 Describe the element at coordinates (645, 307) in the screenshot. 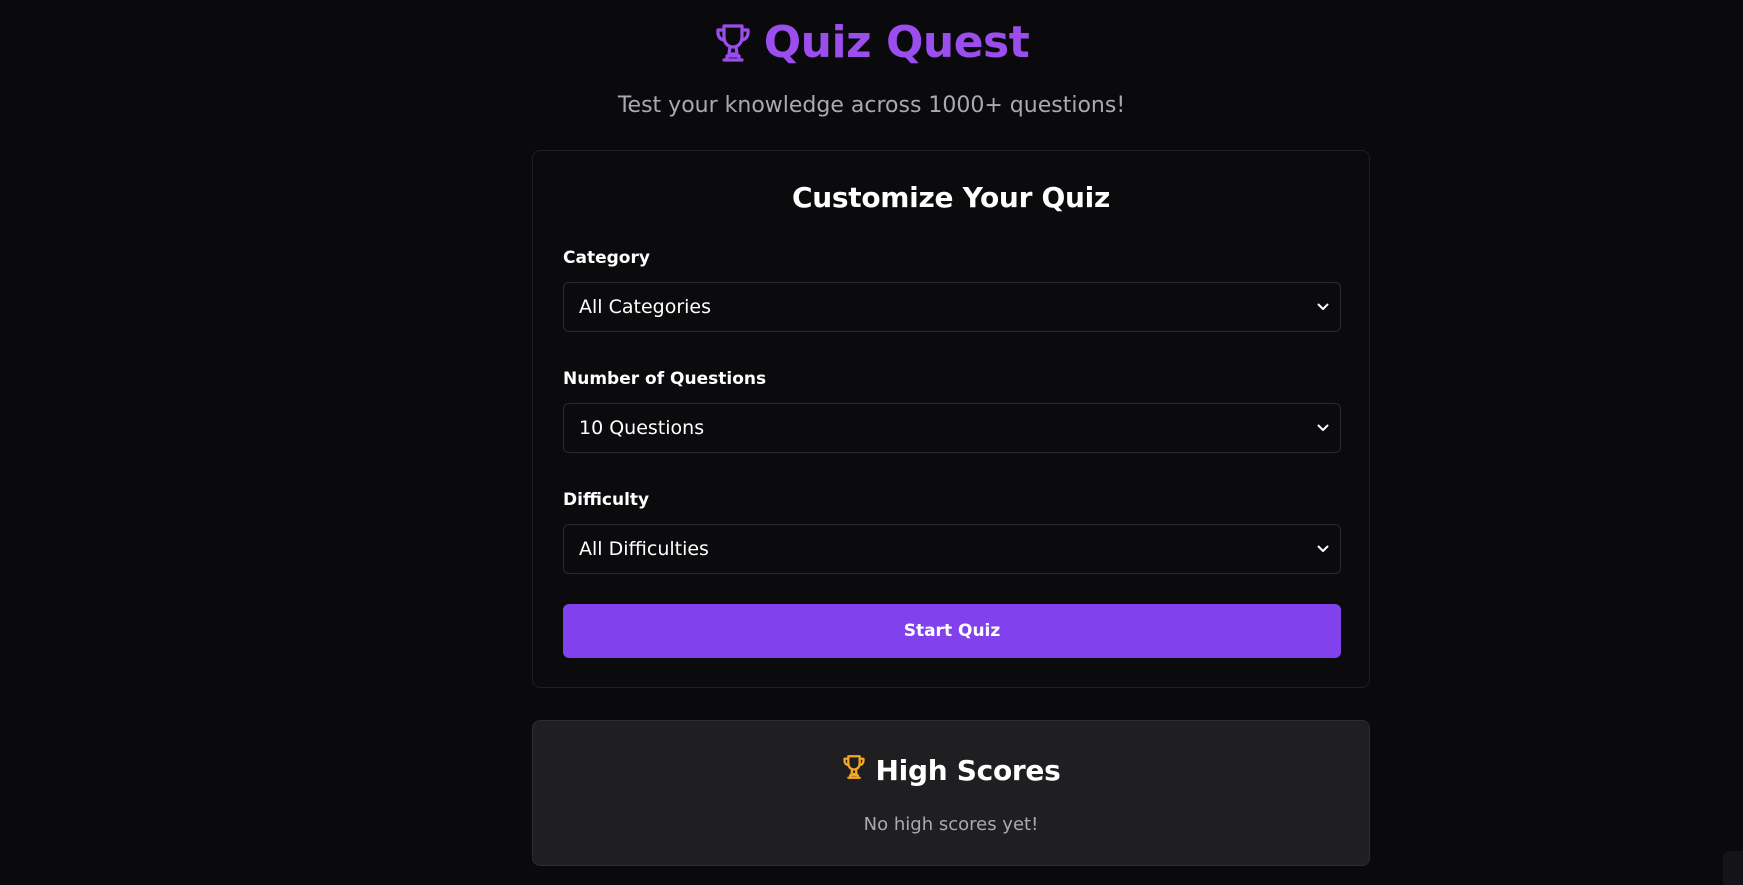

I see `category-select-value: All Categories` at that location.